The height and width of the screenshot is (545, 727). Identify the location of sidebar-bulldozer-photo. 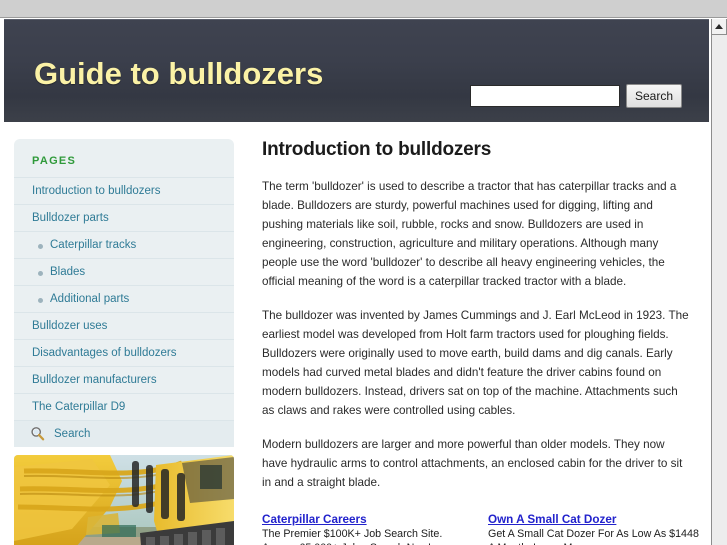
(124, 500).